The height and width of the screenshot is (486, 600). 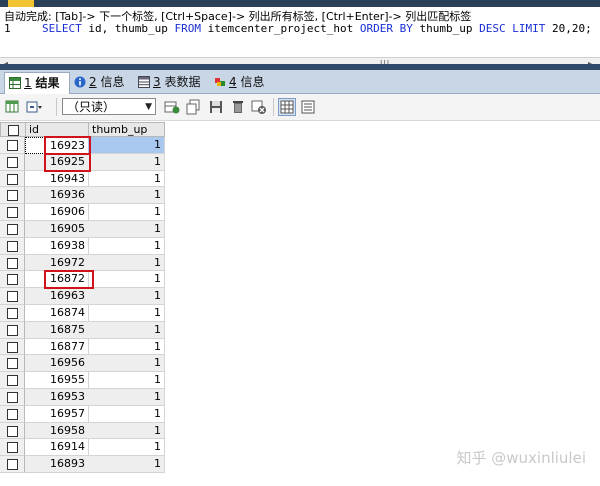 What do you see at coordinates (99, 82) in the screenshot?
I see `tab-messages: 2 信息` at bounding box center [99, 82].